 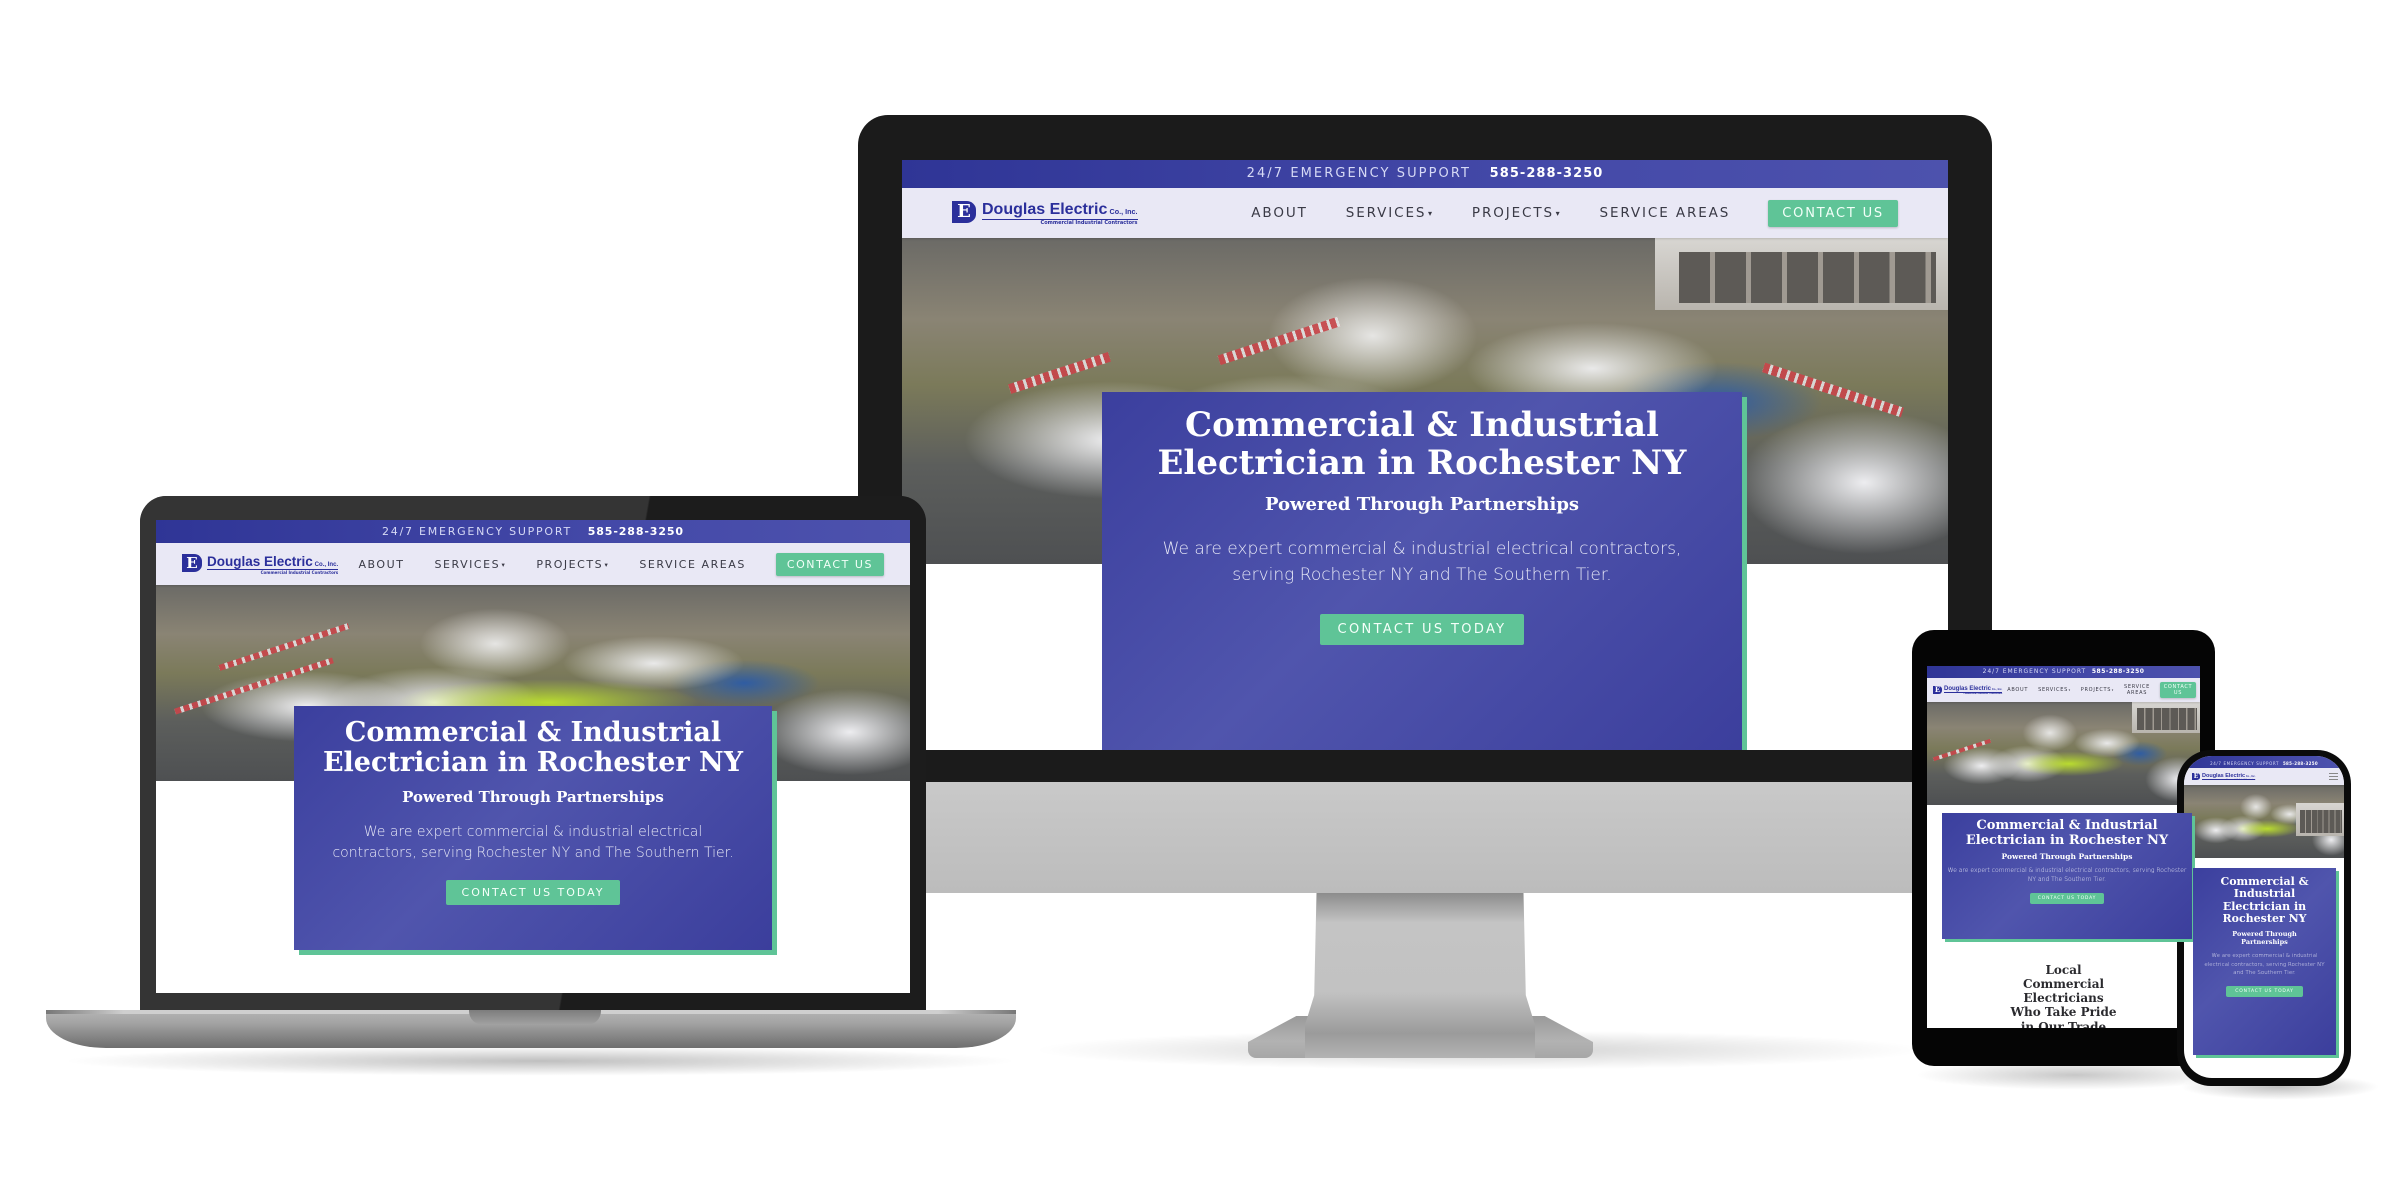 I want to click on laptop-shadow, so click(x=540, y=1061).